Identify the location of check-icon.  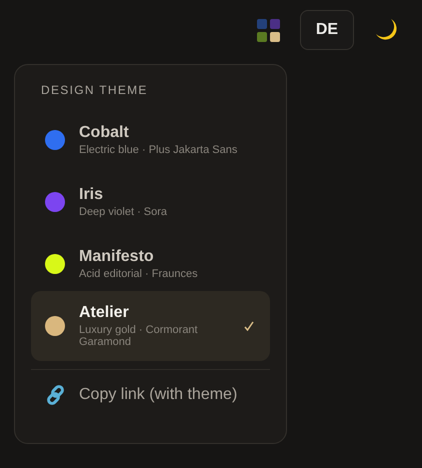
(249, 326).